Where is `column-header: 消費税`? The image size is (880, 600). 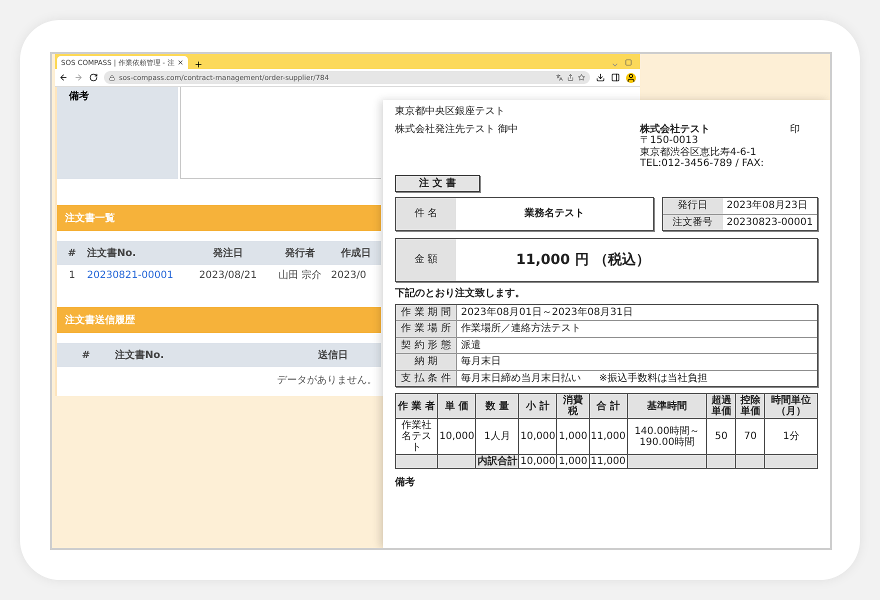 column-header: 消費税 is located at coordinates (573, 406).